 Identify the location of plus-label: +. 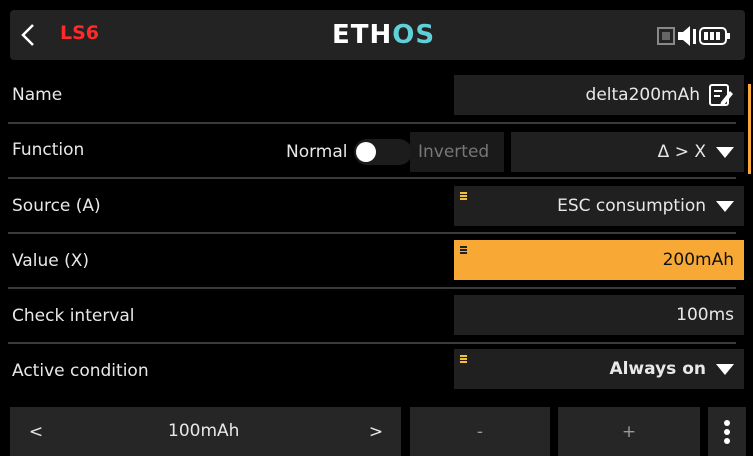
(629, 431).